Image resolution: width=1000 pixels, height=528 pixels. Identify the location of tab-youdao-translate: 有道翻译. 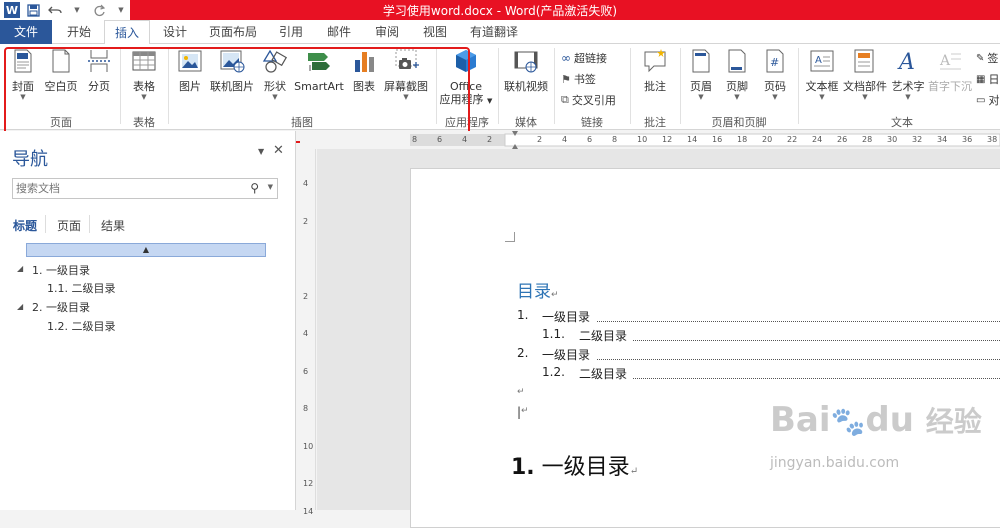
(494, 32).